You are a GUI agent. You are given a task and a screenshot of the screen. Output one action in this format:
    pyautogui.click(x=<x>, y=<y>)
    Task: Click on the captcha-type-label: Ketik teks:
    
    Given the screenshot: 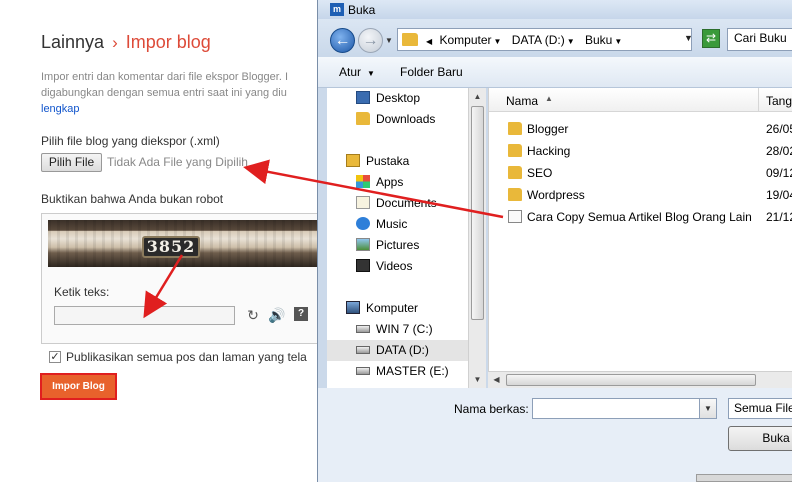 What is the action you would take?
    pyautogui.click(x=82, y=292)
    